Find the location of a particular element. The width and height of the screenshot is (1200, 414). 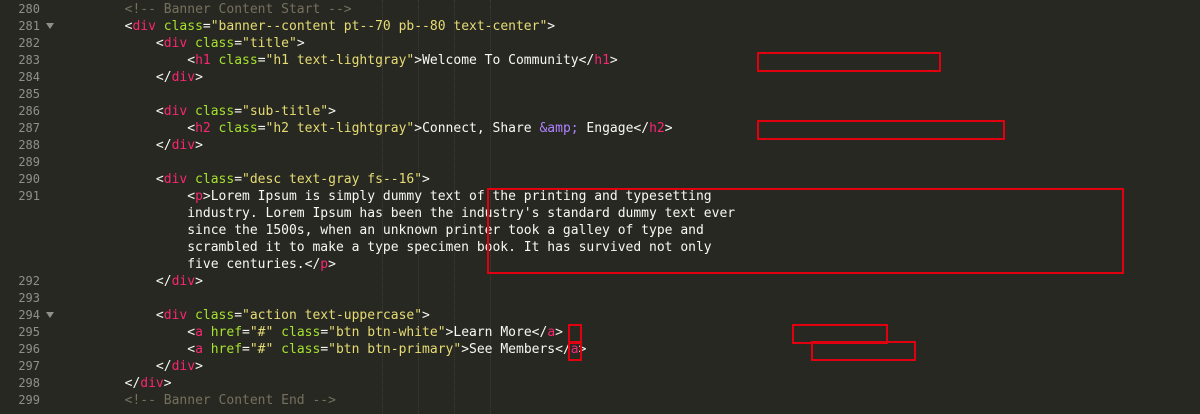

code-text: five centuries.</p> is located at coordinates (199, 264).